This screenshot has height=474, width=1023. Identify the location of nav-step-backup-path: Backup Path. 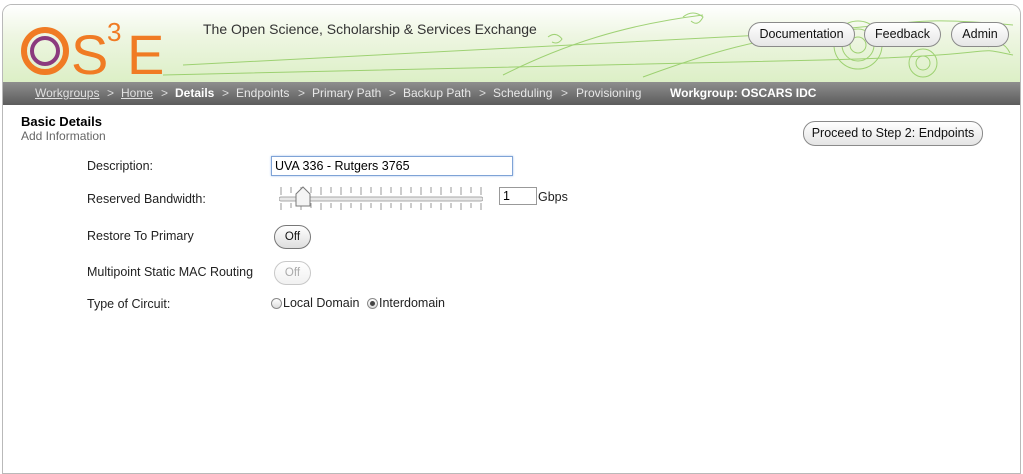
(437, 93).